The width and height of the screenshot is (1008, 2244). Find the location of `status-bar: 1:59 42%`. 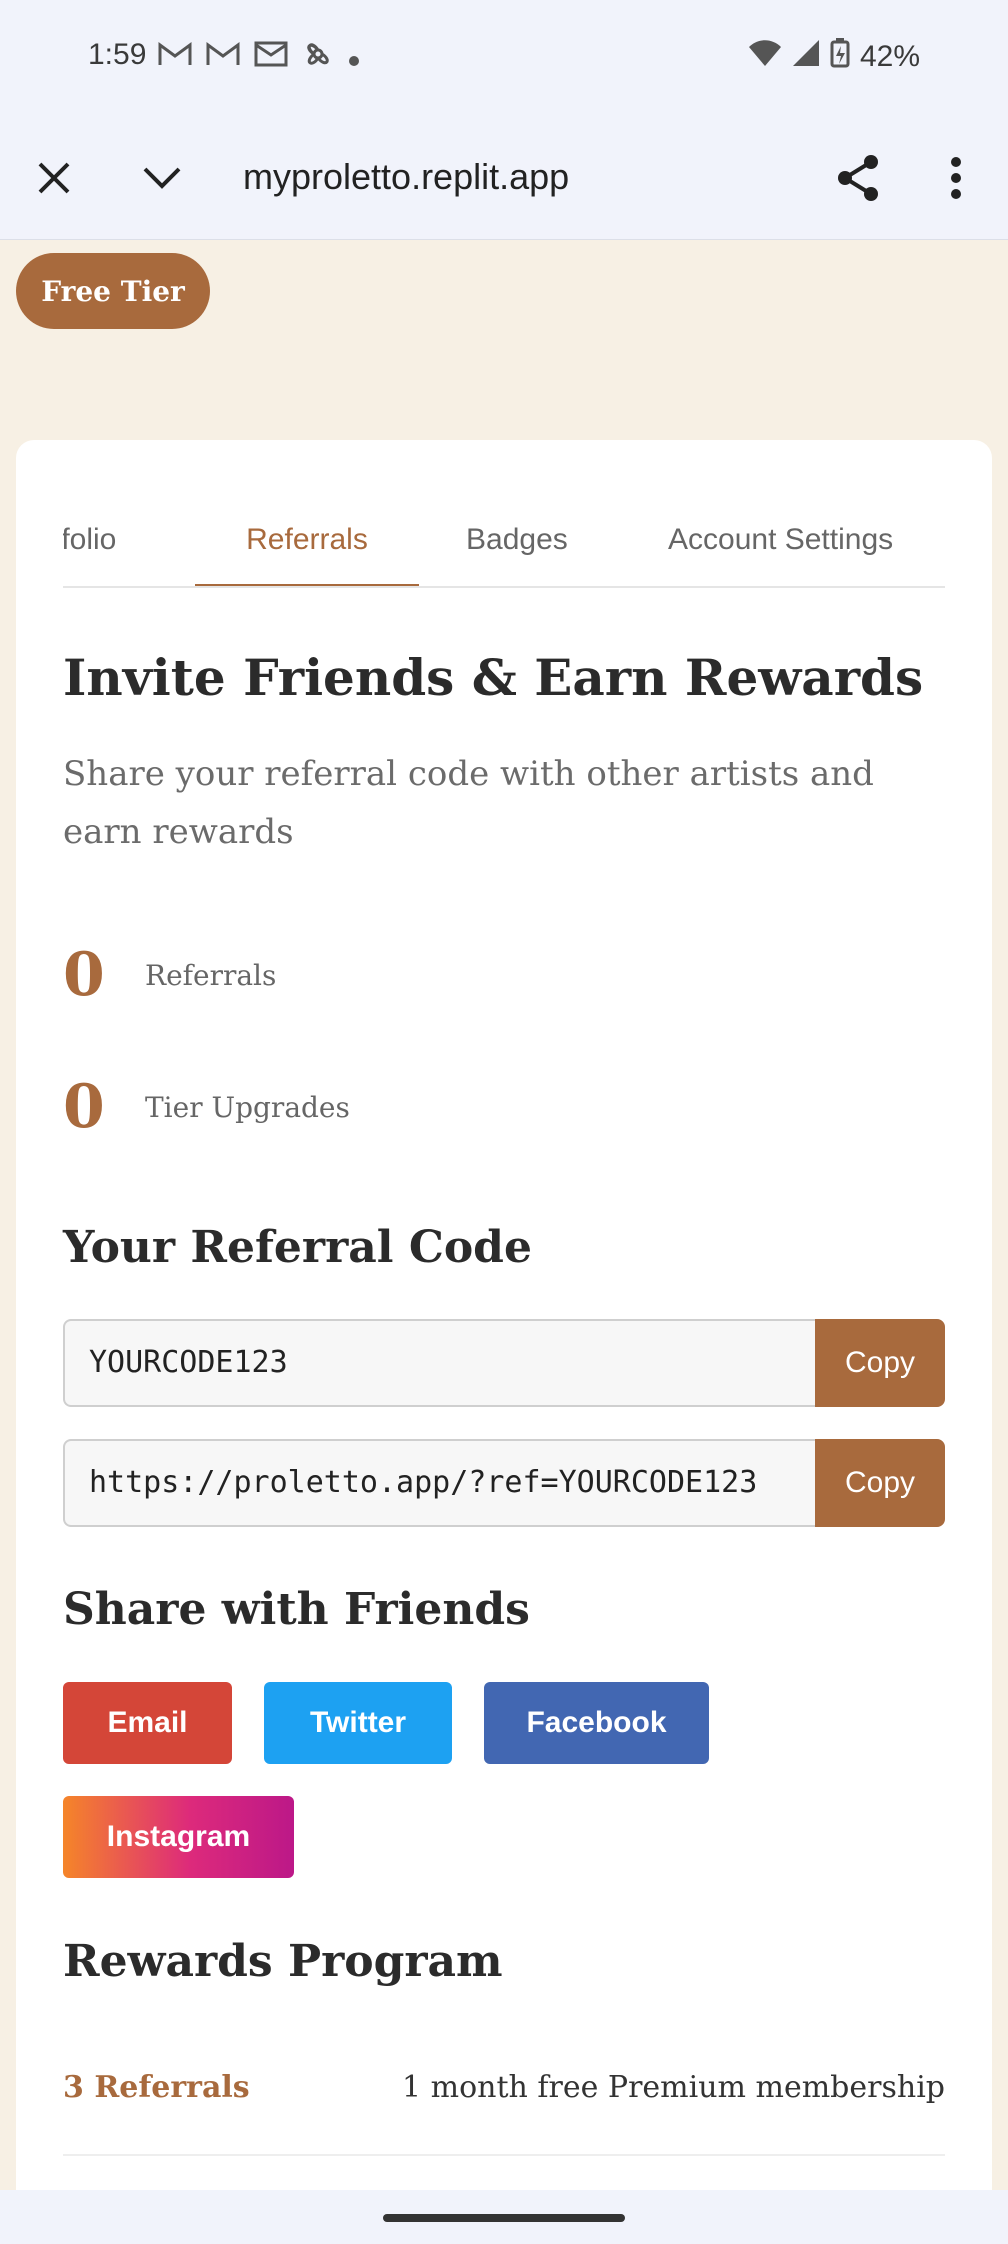

status-bar: 1:59 42% is located at coordinates (504, 58).